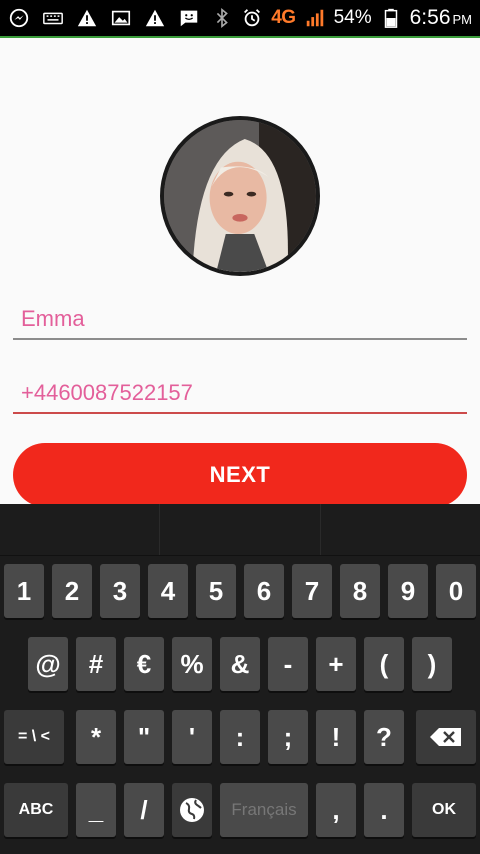 The image size is (480, 854). I want to click on key-9: 9, so click(408, 591).